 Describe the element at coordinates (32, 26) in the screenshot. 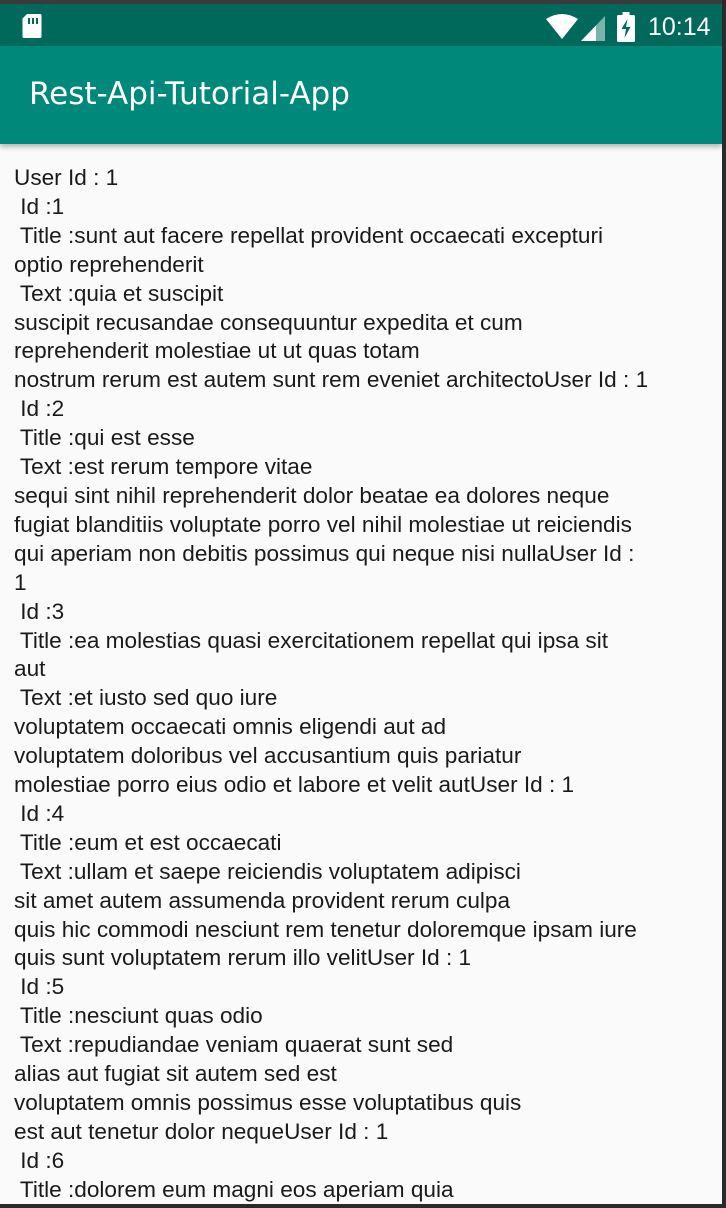

I see `sim-card-icon` at that location.